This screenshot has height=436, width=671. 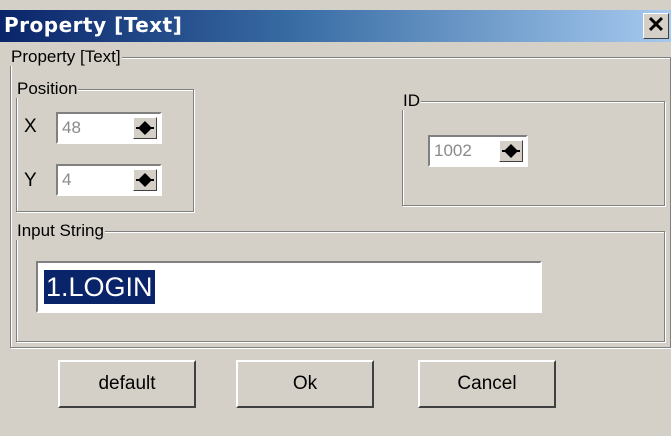 I want to click on y-spin-arrows, so click(x=145, y=180).